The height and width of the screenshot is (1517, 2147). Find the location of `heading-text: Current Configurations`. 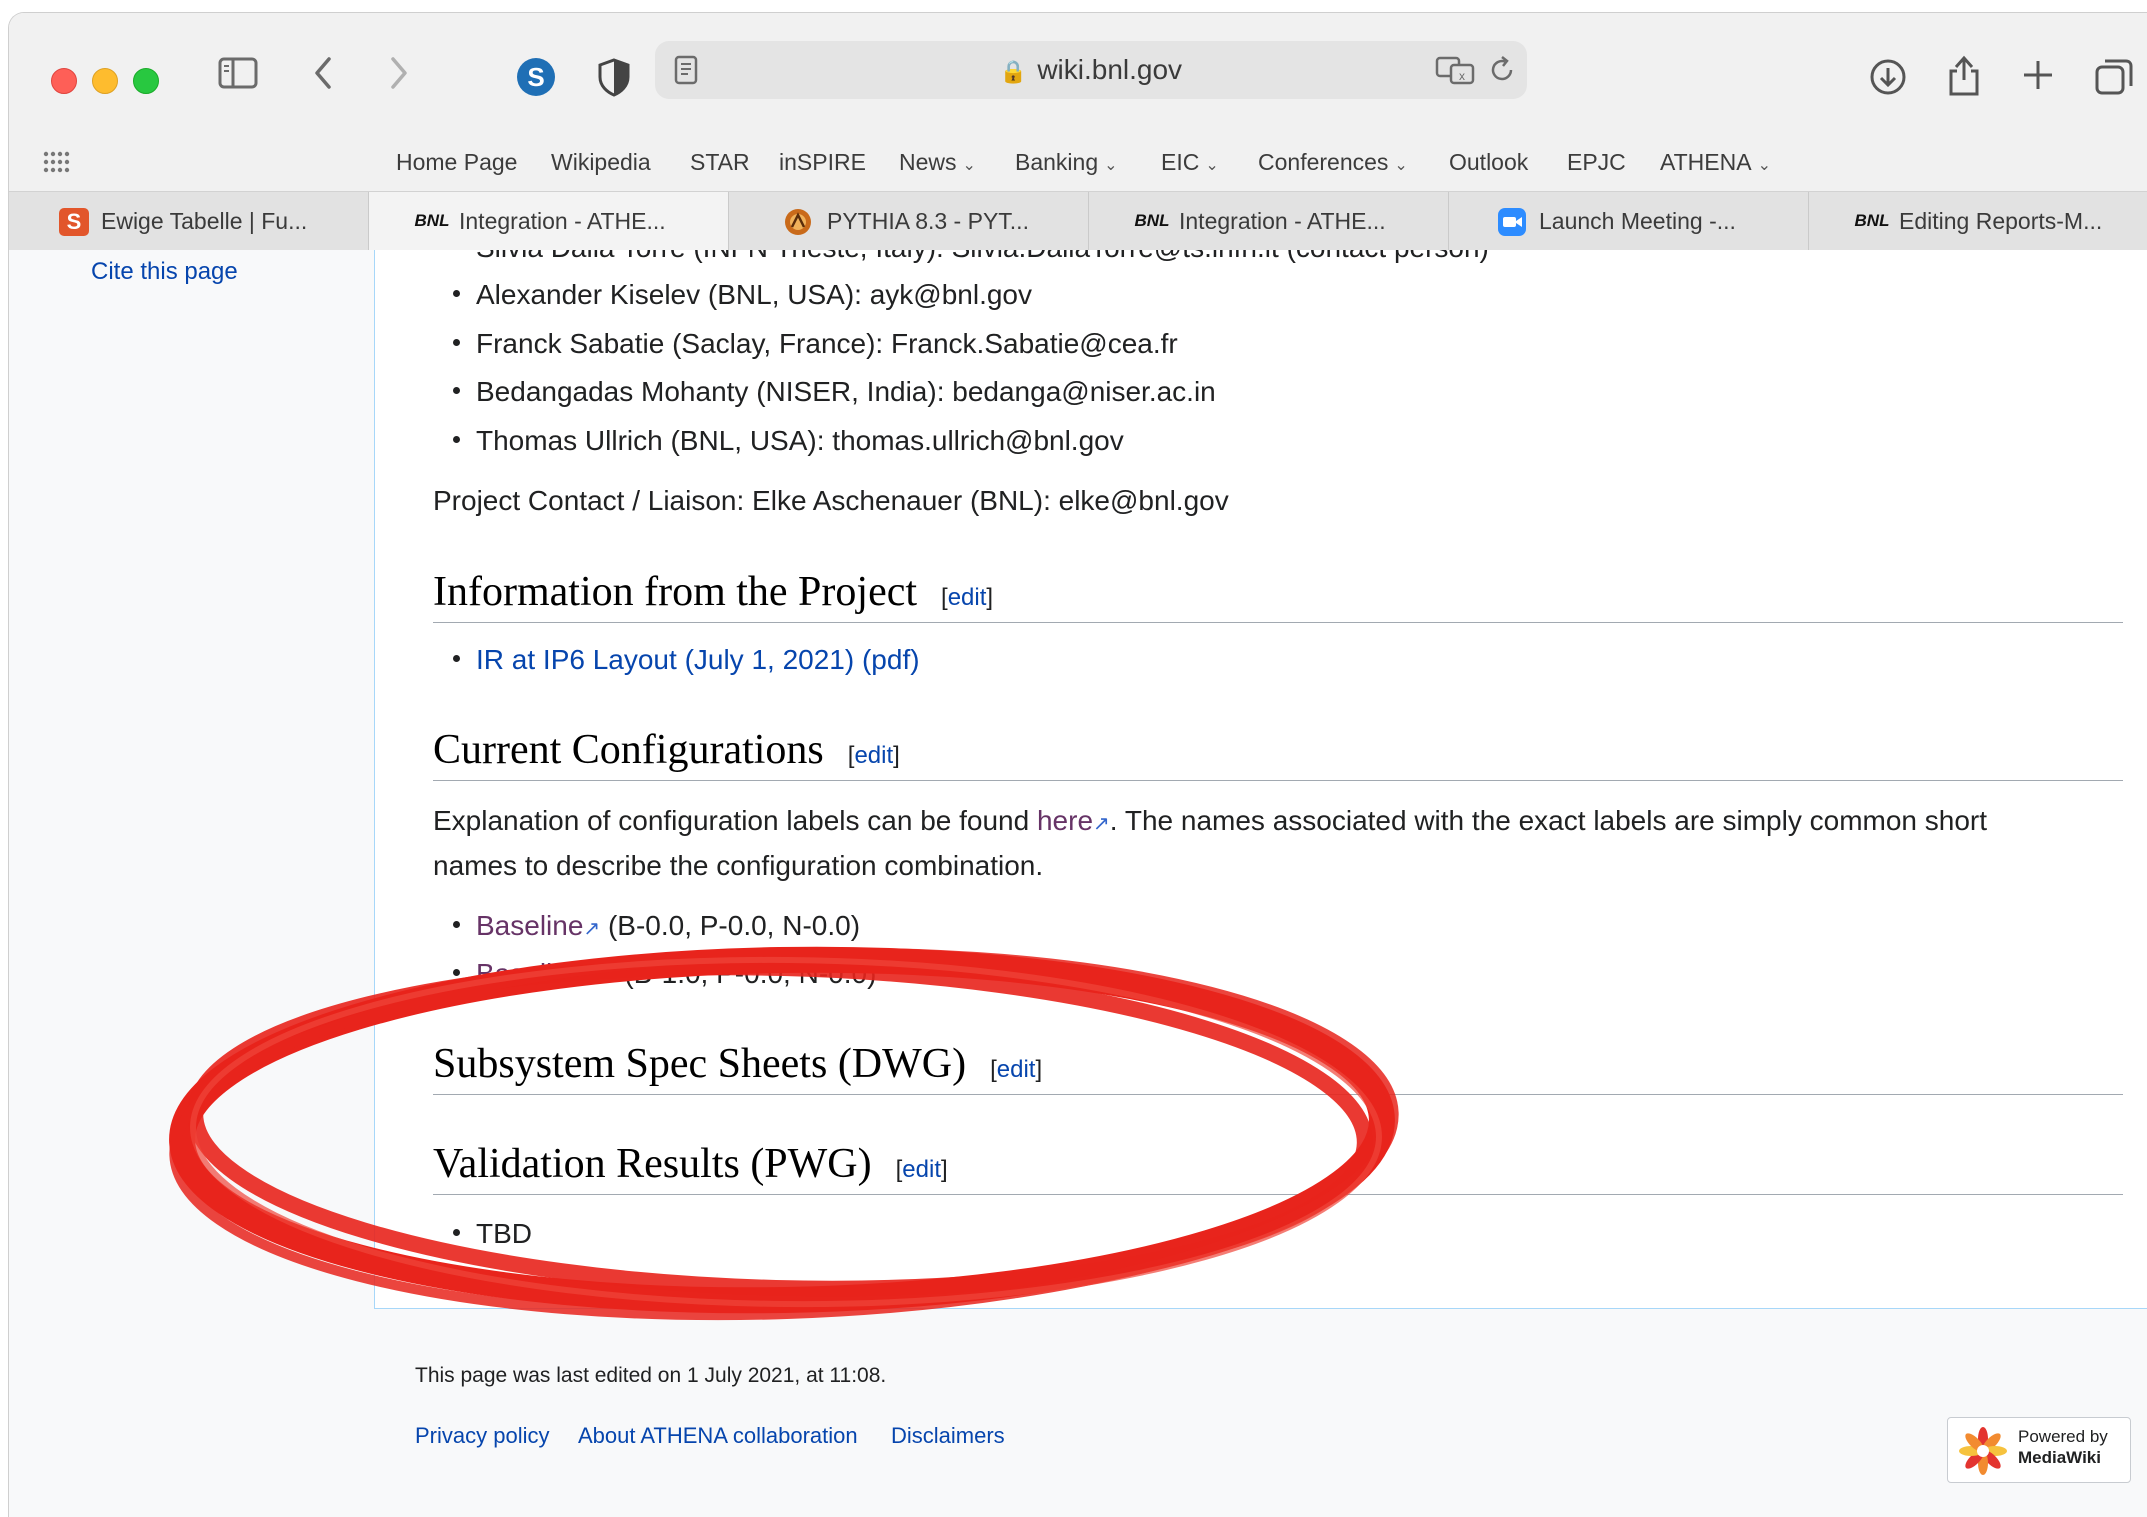

heading-text: Current Configurations is located at coordinates (628, 750).